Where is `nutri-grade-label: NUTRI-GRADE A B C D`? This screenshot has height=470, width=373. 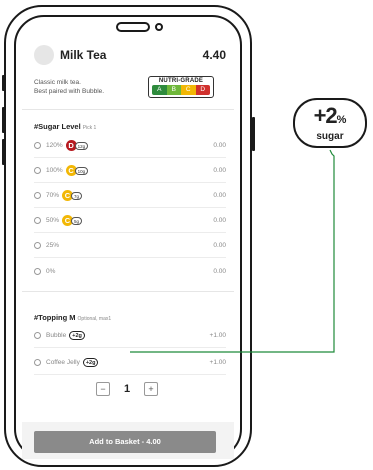 nutri-grade-label: NUTRI-GRADE A B C D is located at coordinates (181, 87).